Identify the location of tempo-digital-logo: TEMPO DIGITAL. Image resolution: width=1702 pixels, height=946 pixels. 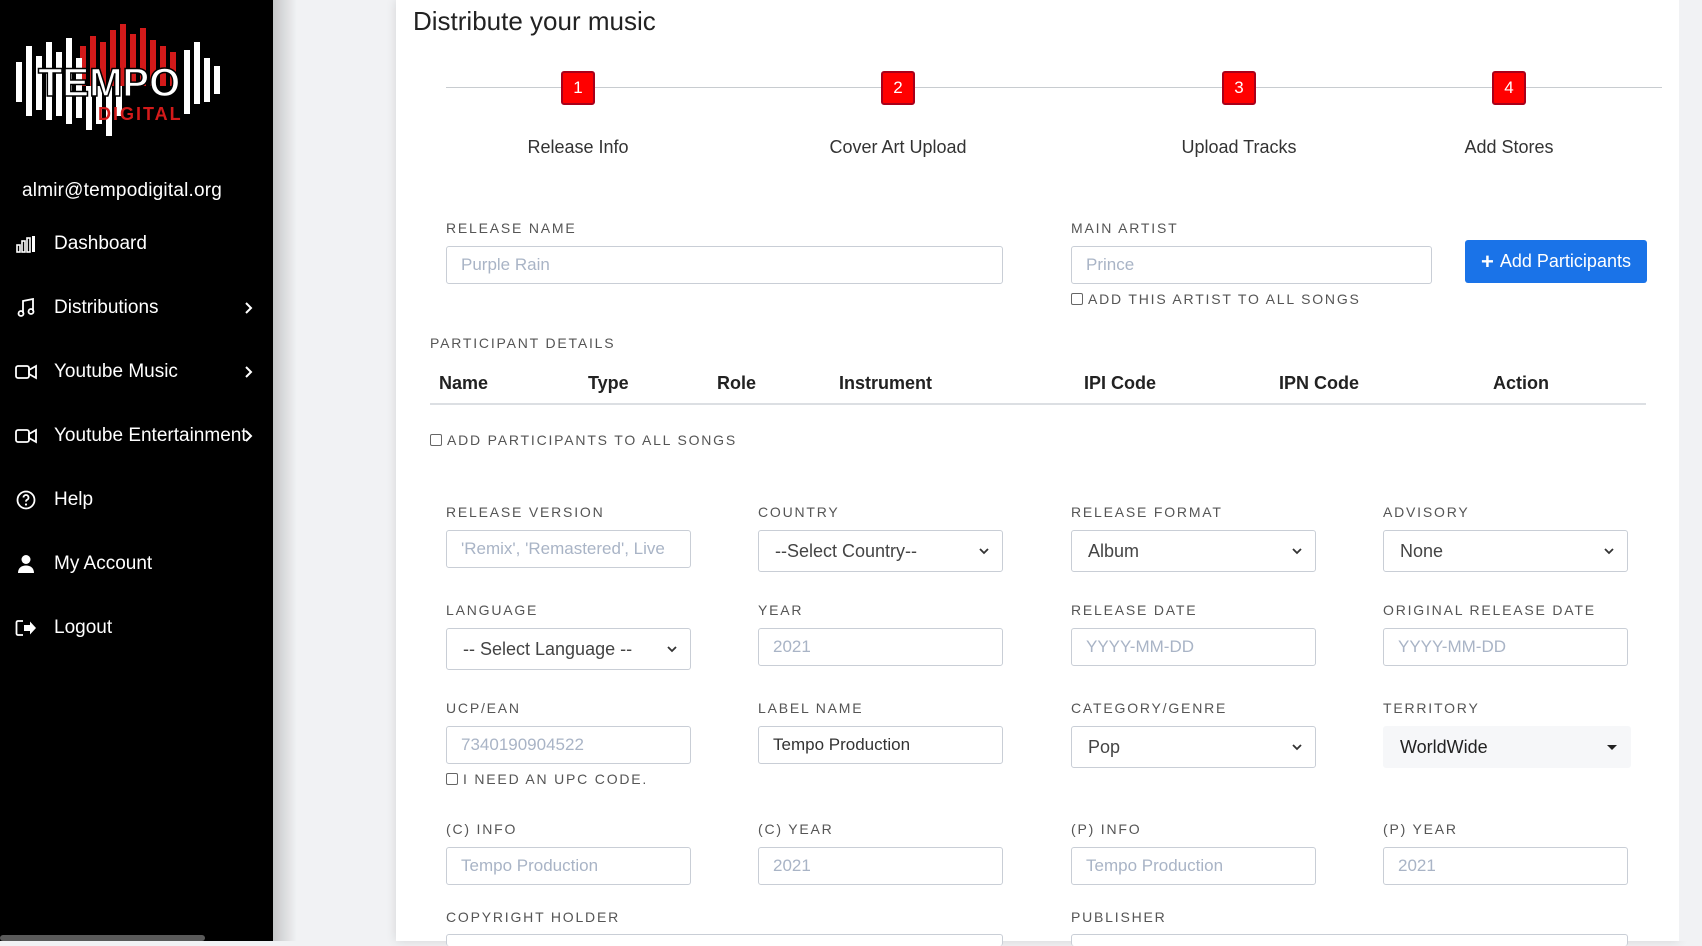
(122, 79).